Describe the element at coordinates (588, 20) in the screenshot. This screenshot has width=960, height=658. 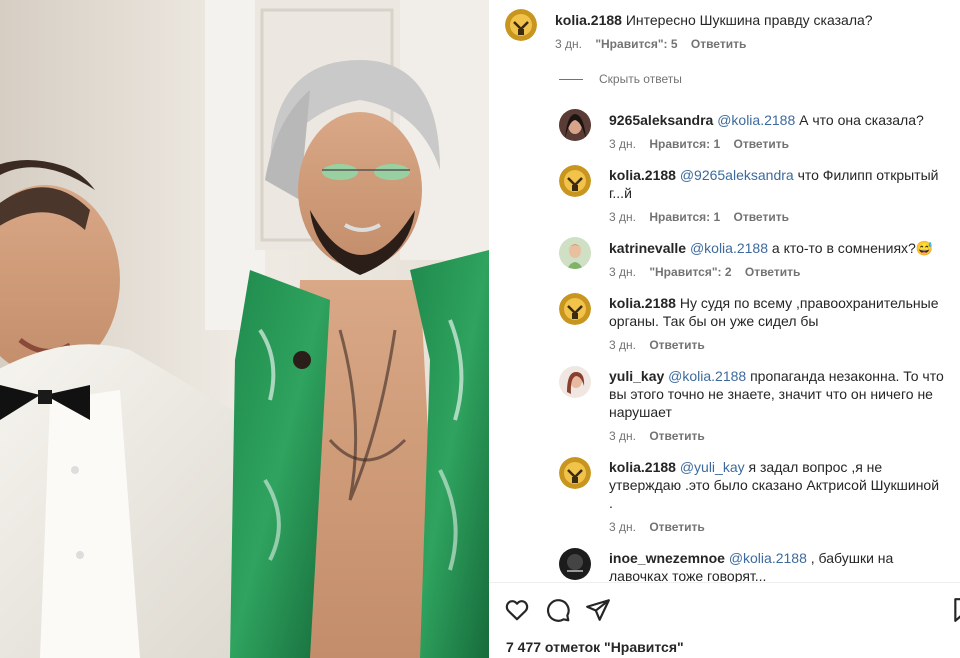
I see `comment-username: kolia.2188` at that location.